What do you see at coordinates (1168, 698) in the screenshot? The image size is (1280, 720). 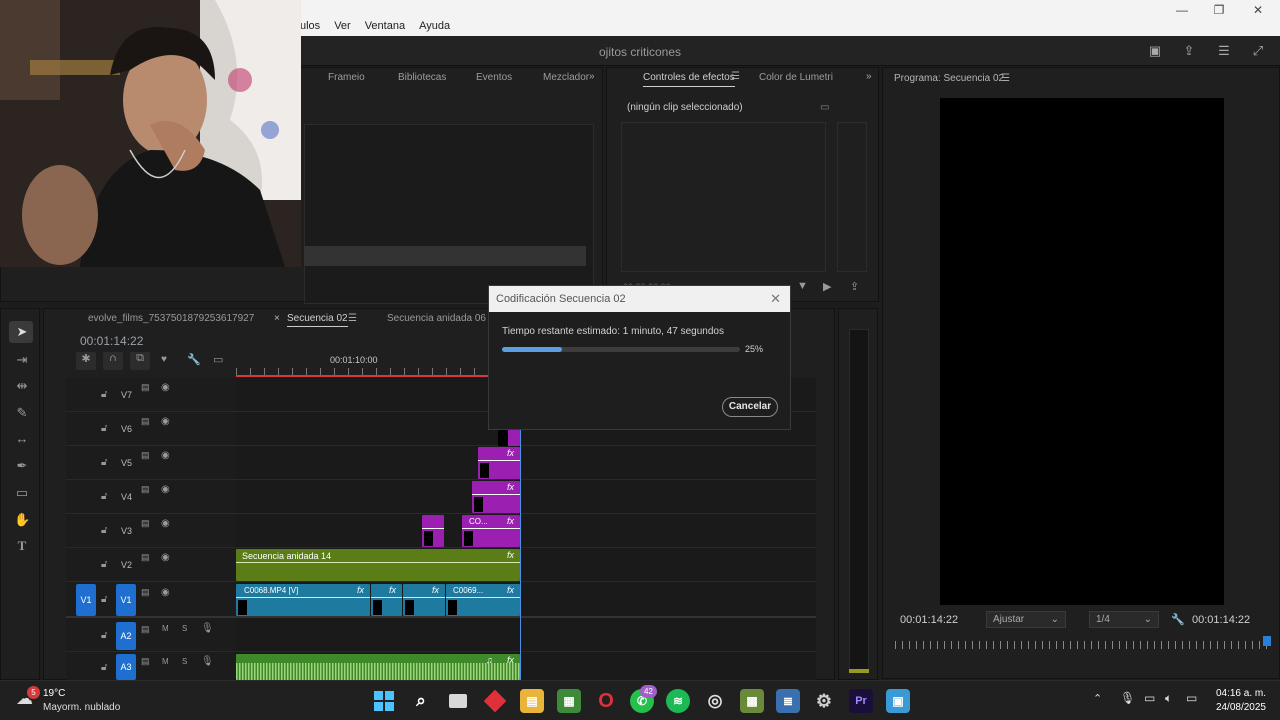 I see `volume-icon: 🔈︎` at bounding box center [1168, 698].